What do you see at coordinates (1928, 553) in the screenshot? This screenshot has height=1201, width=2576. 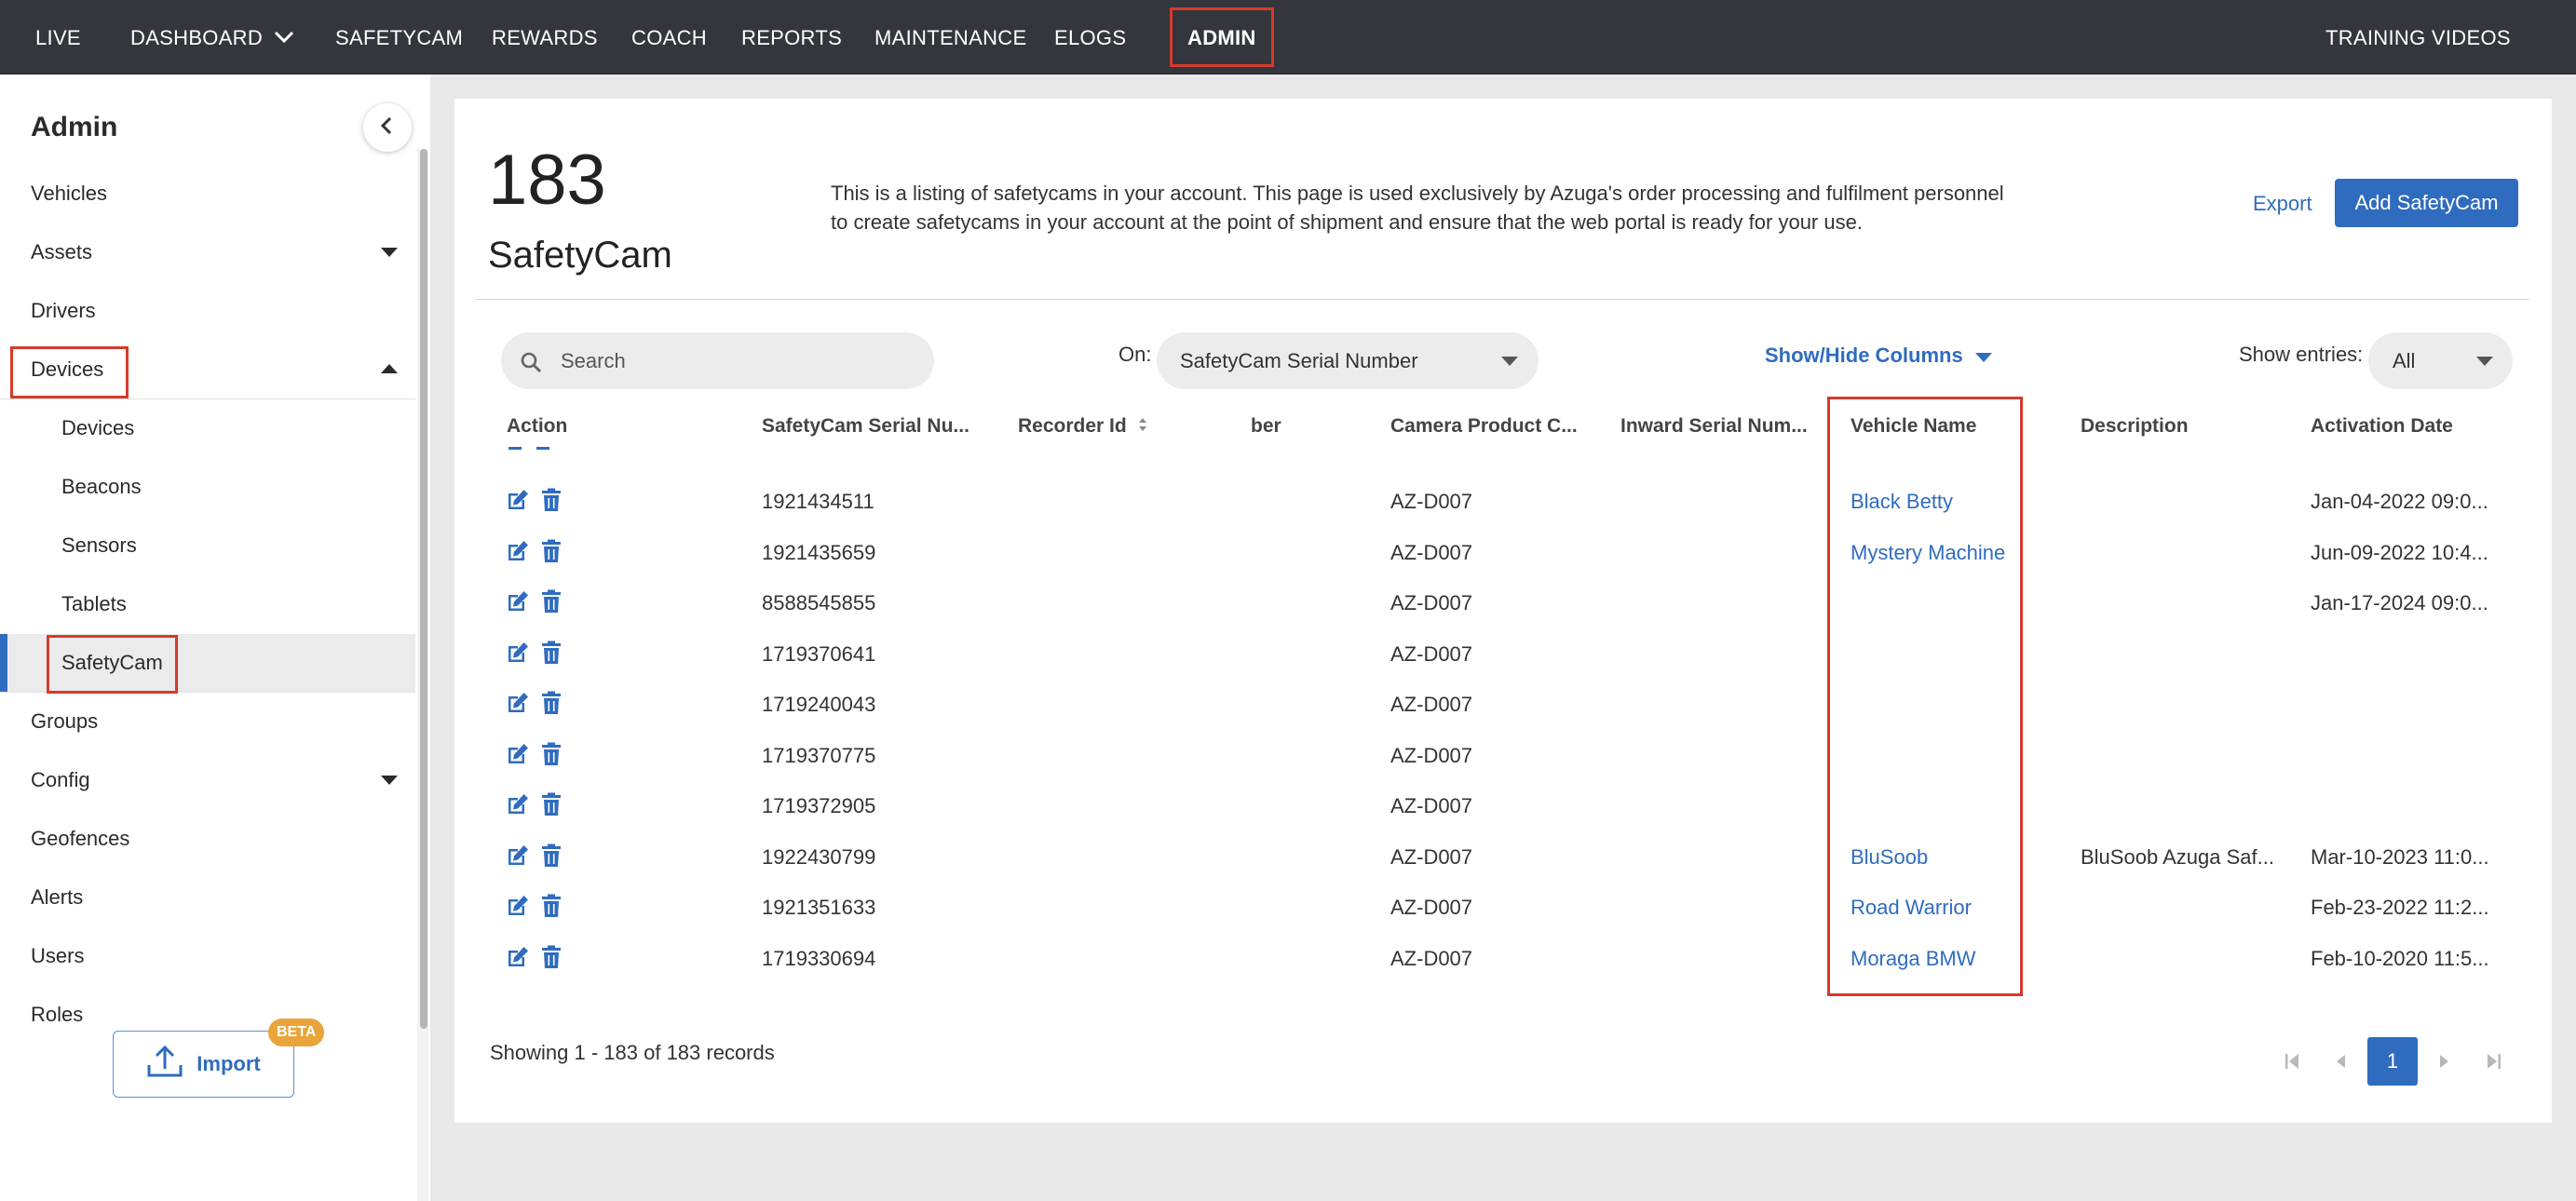 I see `cell-vehicle-name: Mystery Machine` at bounding box center [1928, 553].